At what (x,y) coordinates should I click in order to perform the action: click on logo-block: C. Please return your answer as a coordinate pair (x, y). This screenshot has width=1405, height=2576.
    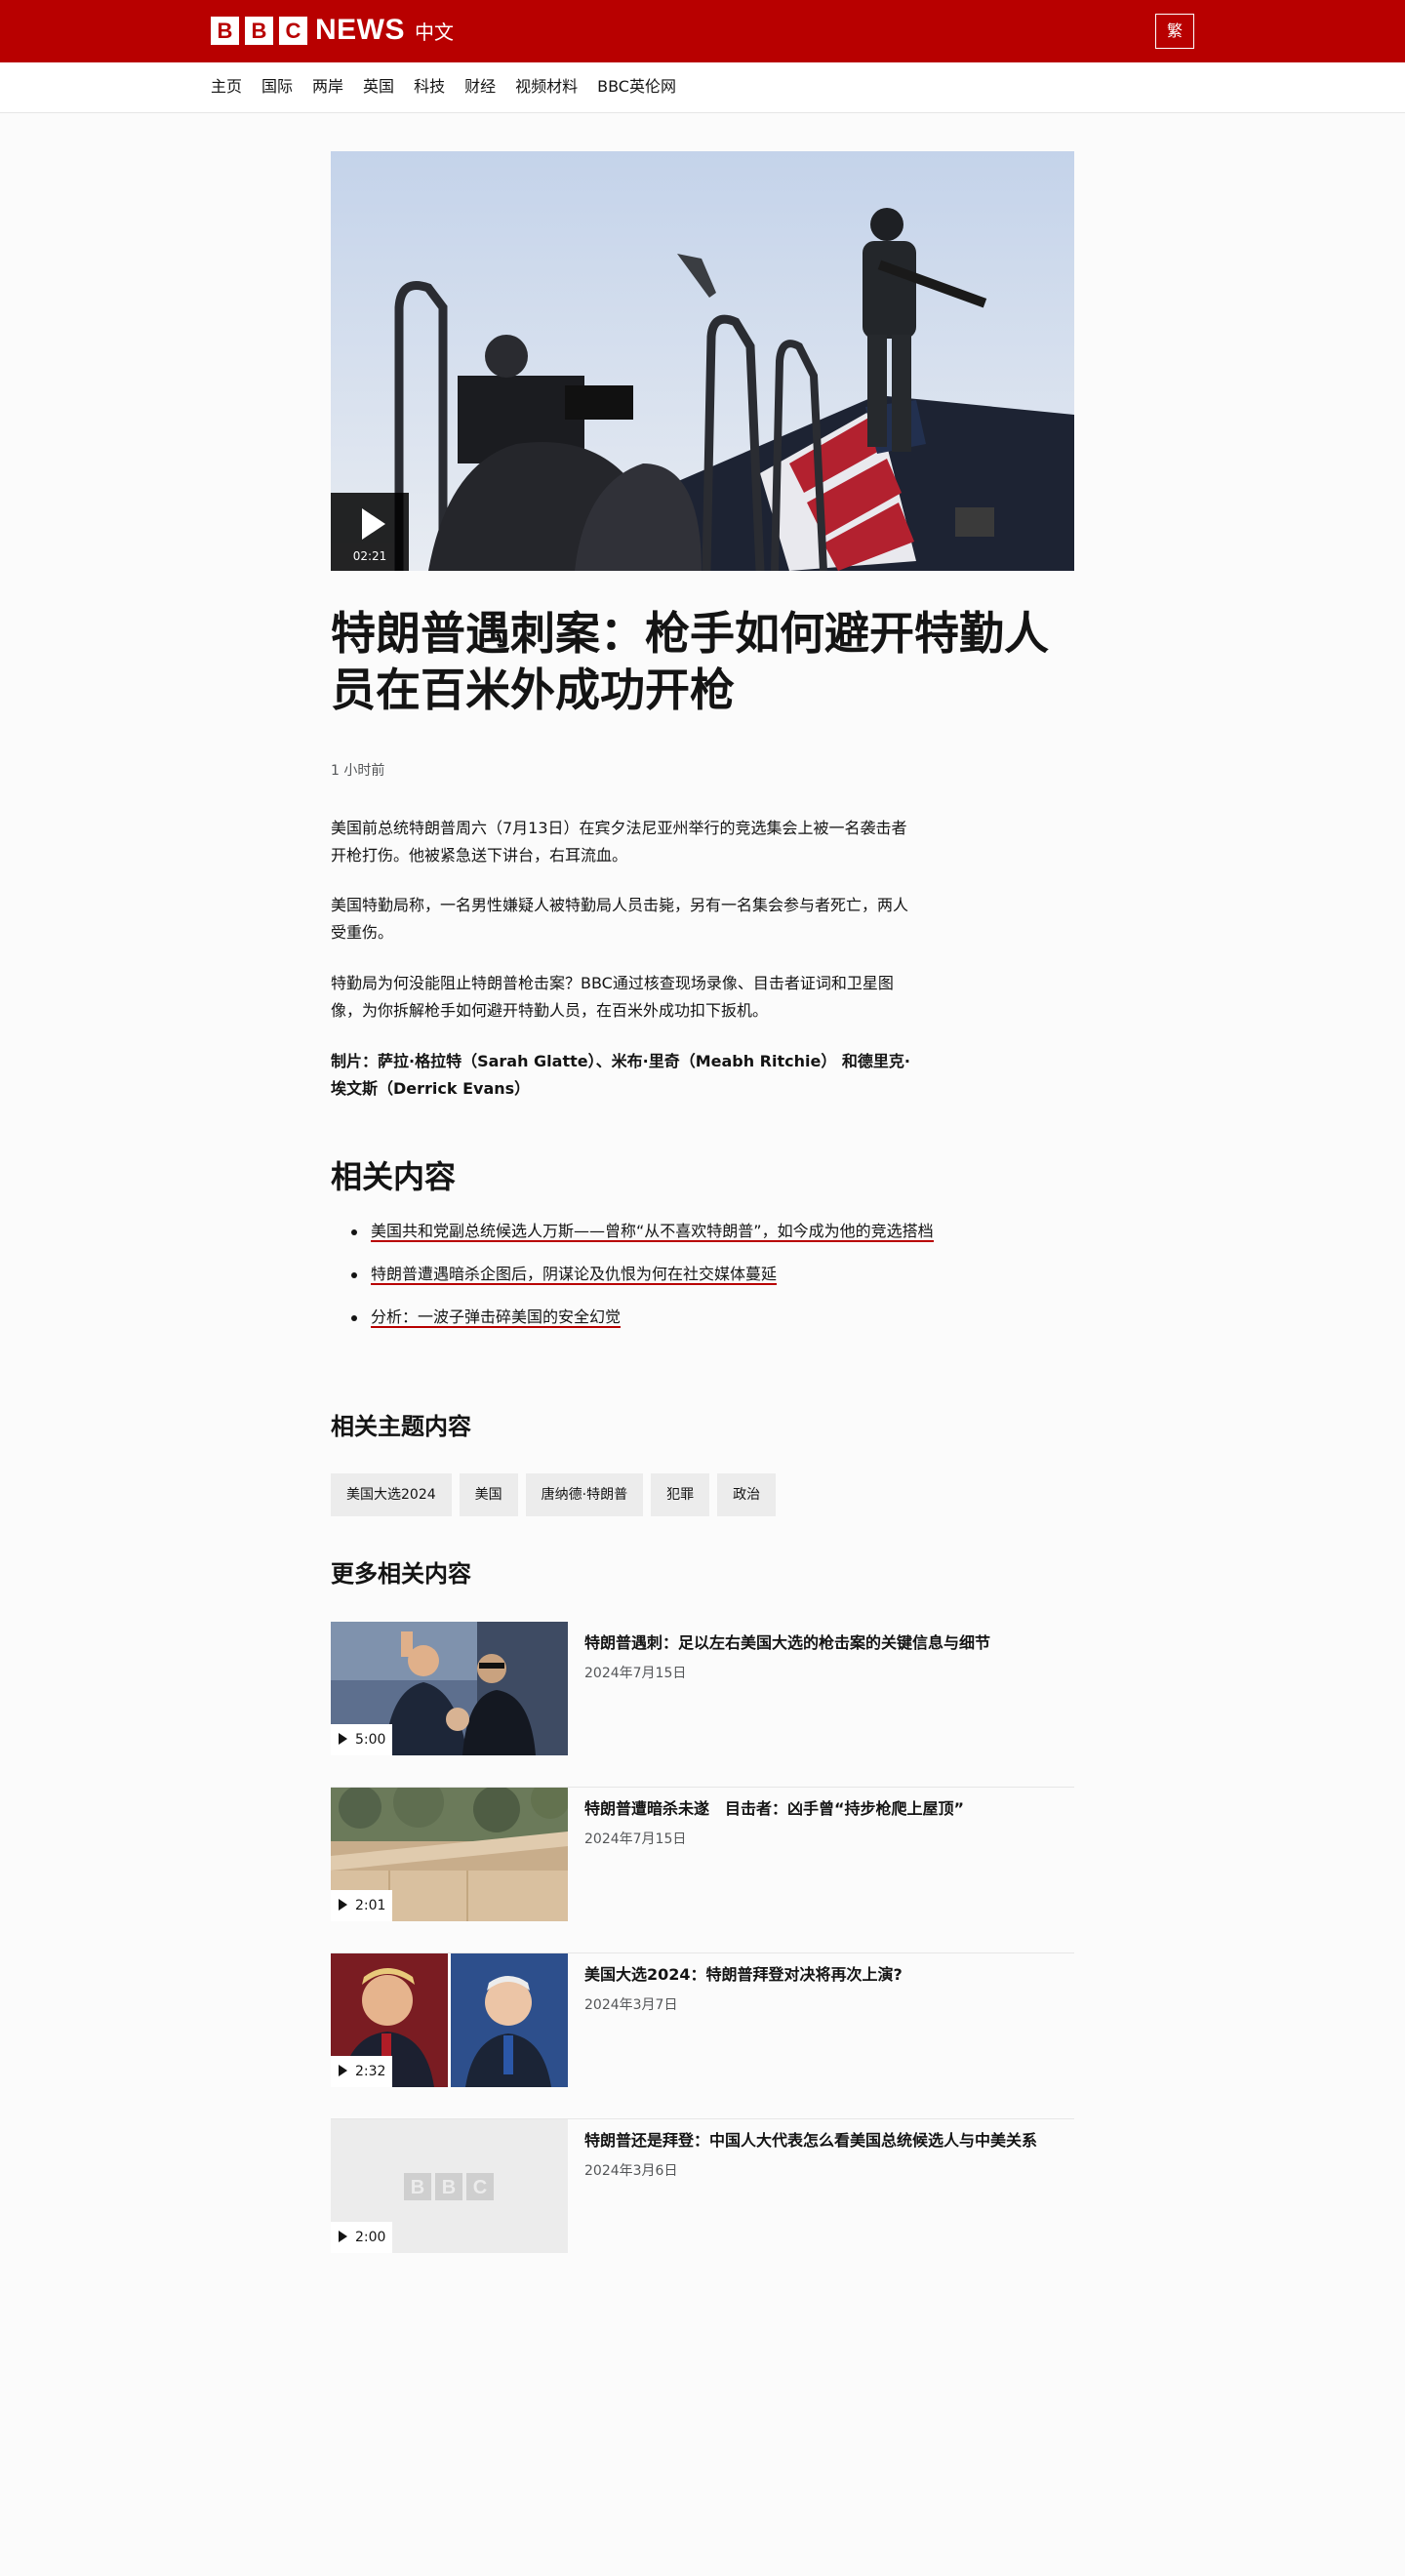
    Looking at the image, I should click on (293, 30).